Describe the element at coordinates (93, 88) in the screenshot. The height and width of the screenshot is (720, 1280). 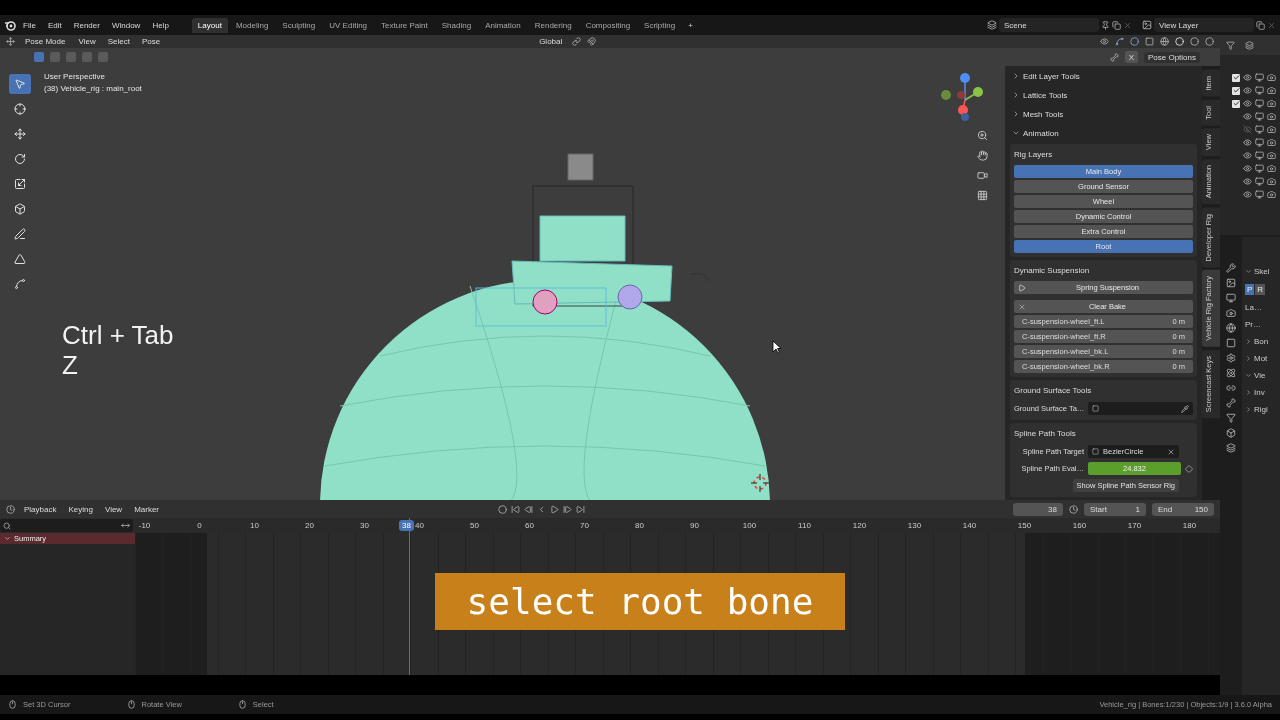
I see `active-object-text: (38) Vehicle_rig : main_root` at that location.